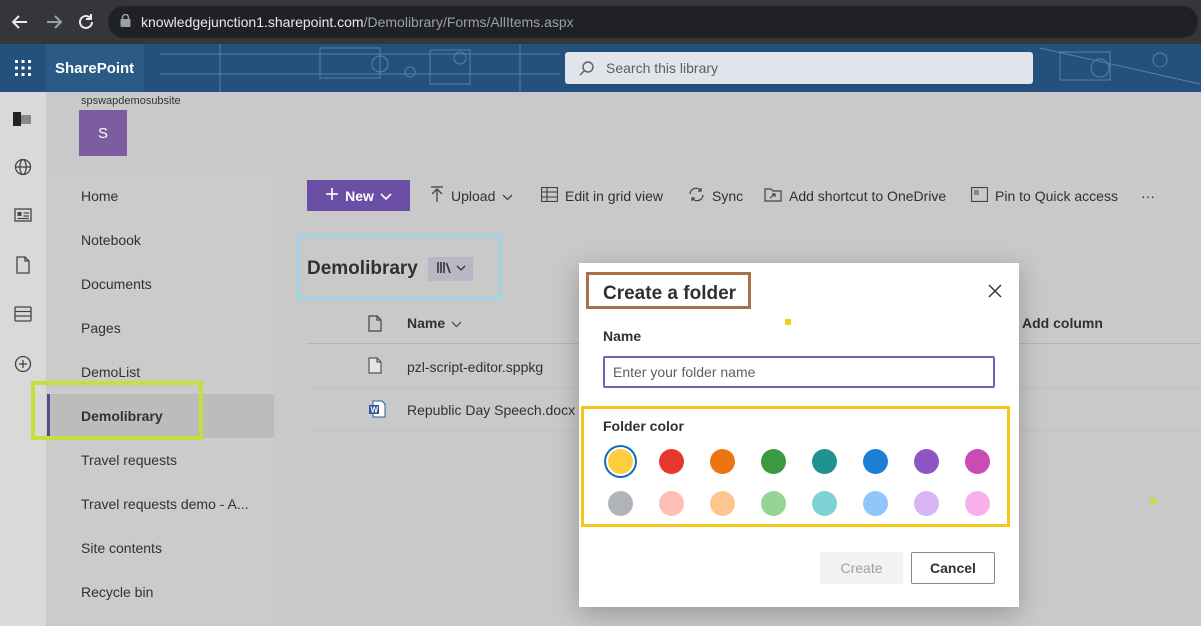  Describe the element at coordinates (1148, 195) in the screenshot. I see `more-commands-button: ···` at that location.